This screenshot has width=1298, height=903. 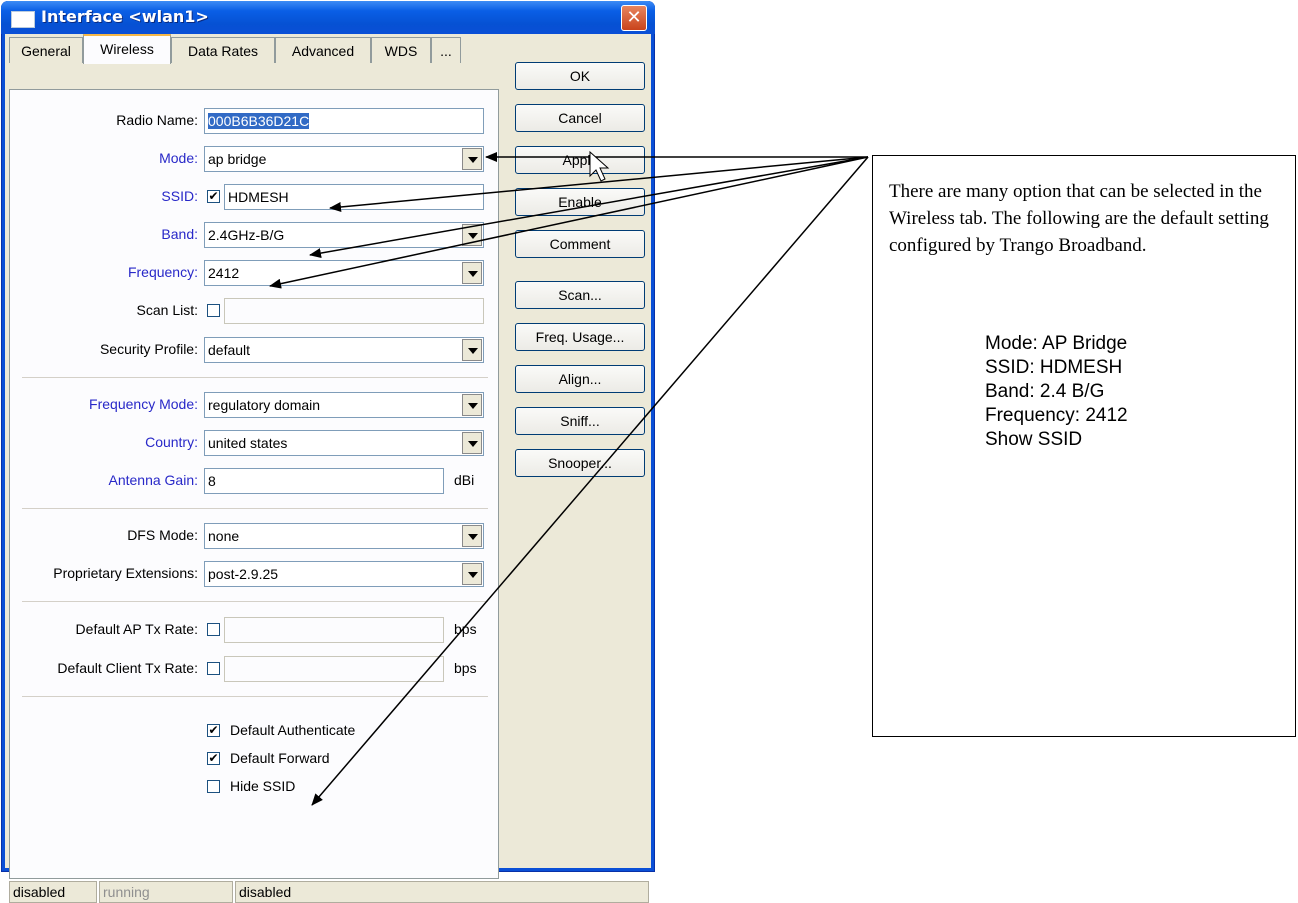 What do you see at coordinates (280, 758) in the screenshot?
I see `default-forward-label: Default Forward` at bounding box center [280, 758].